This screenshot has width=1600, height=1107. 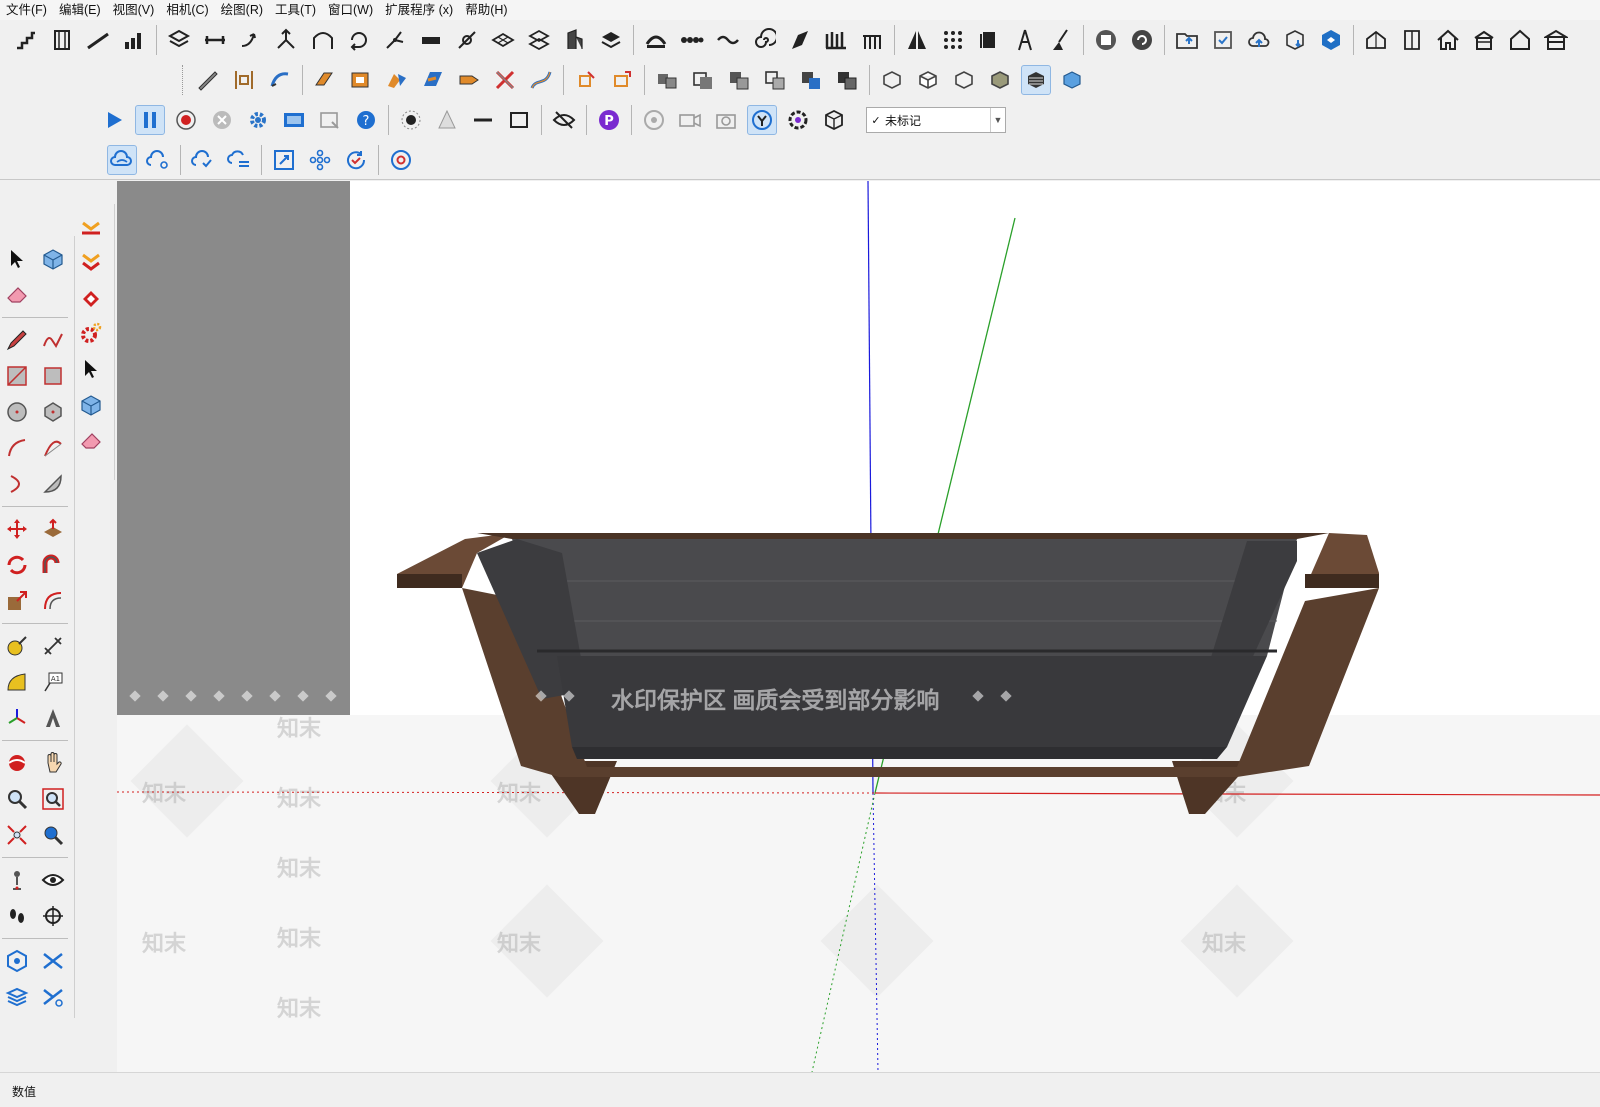 What do you see at coordinates (17, 961) in the screenshot?
I see `solid-tools-icon` at bounding box center [17, 961].